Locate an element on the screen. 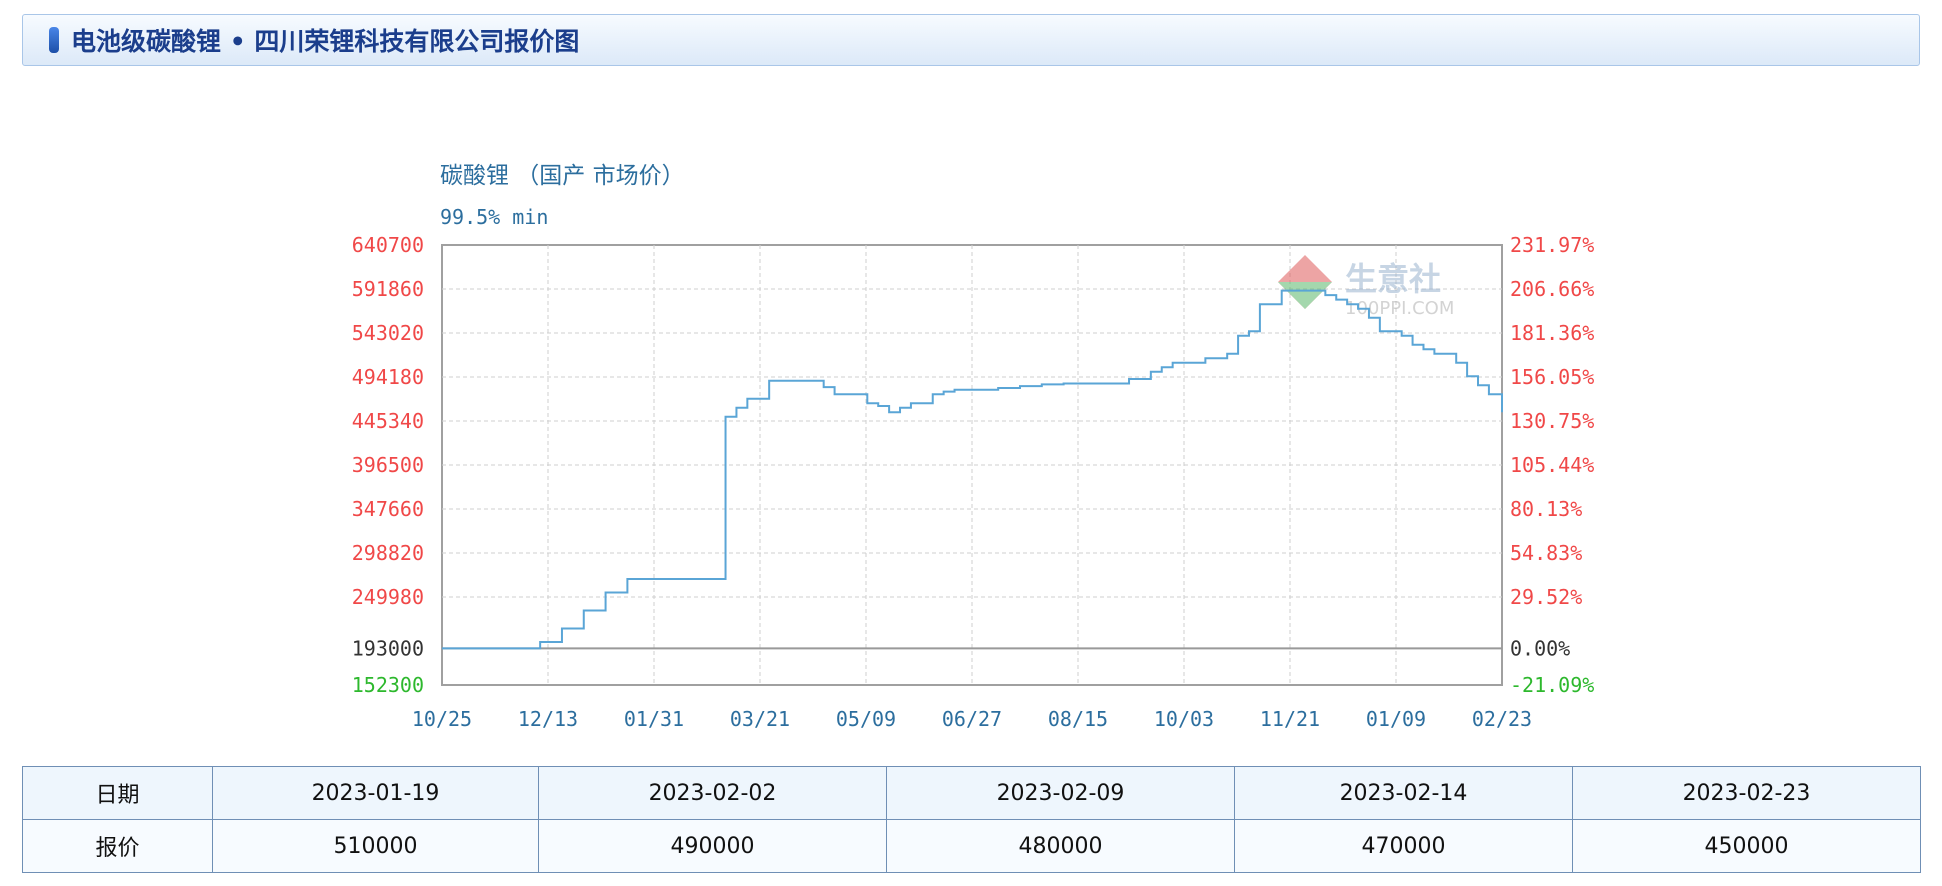 Image resolution: width=1942 pixels, height=886 pixels. x-tick-label: 10/25 is located at coordinates (442, 719).